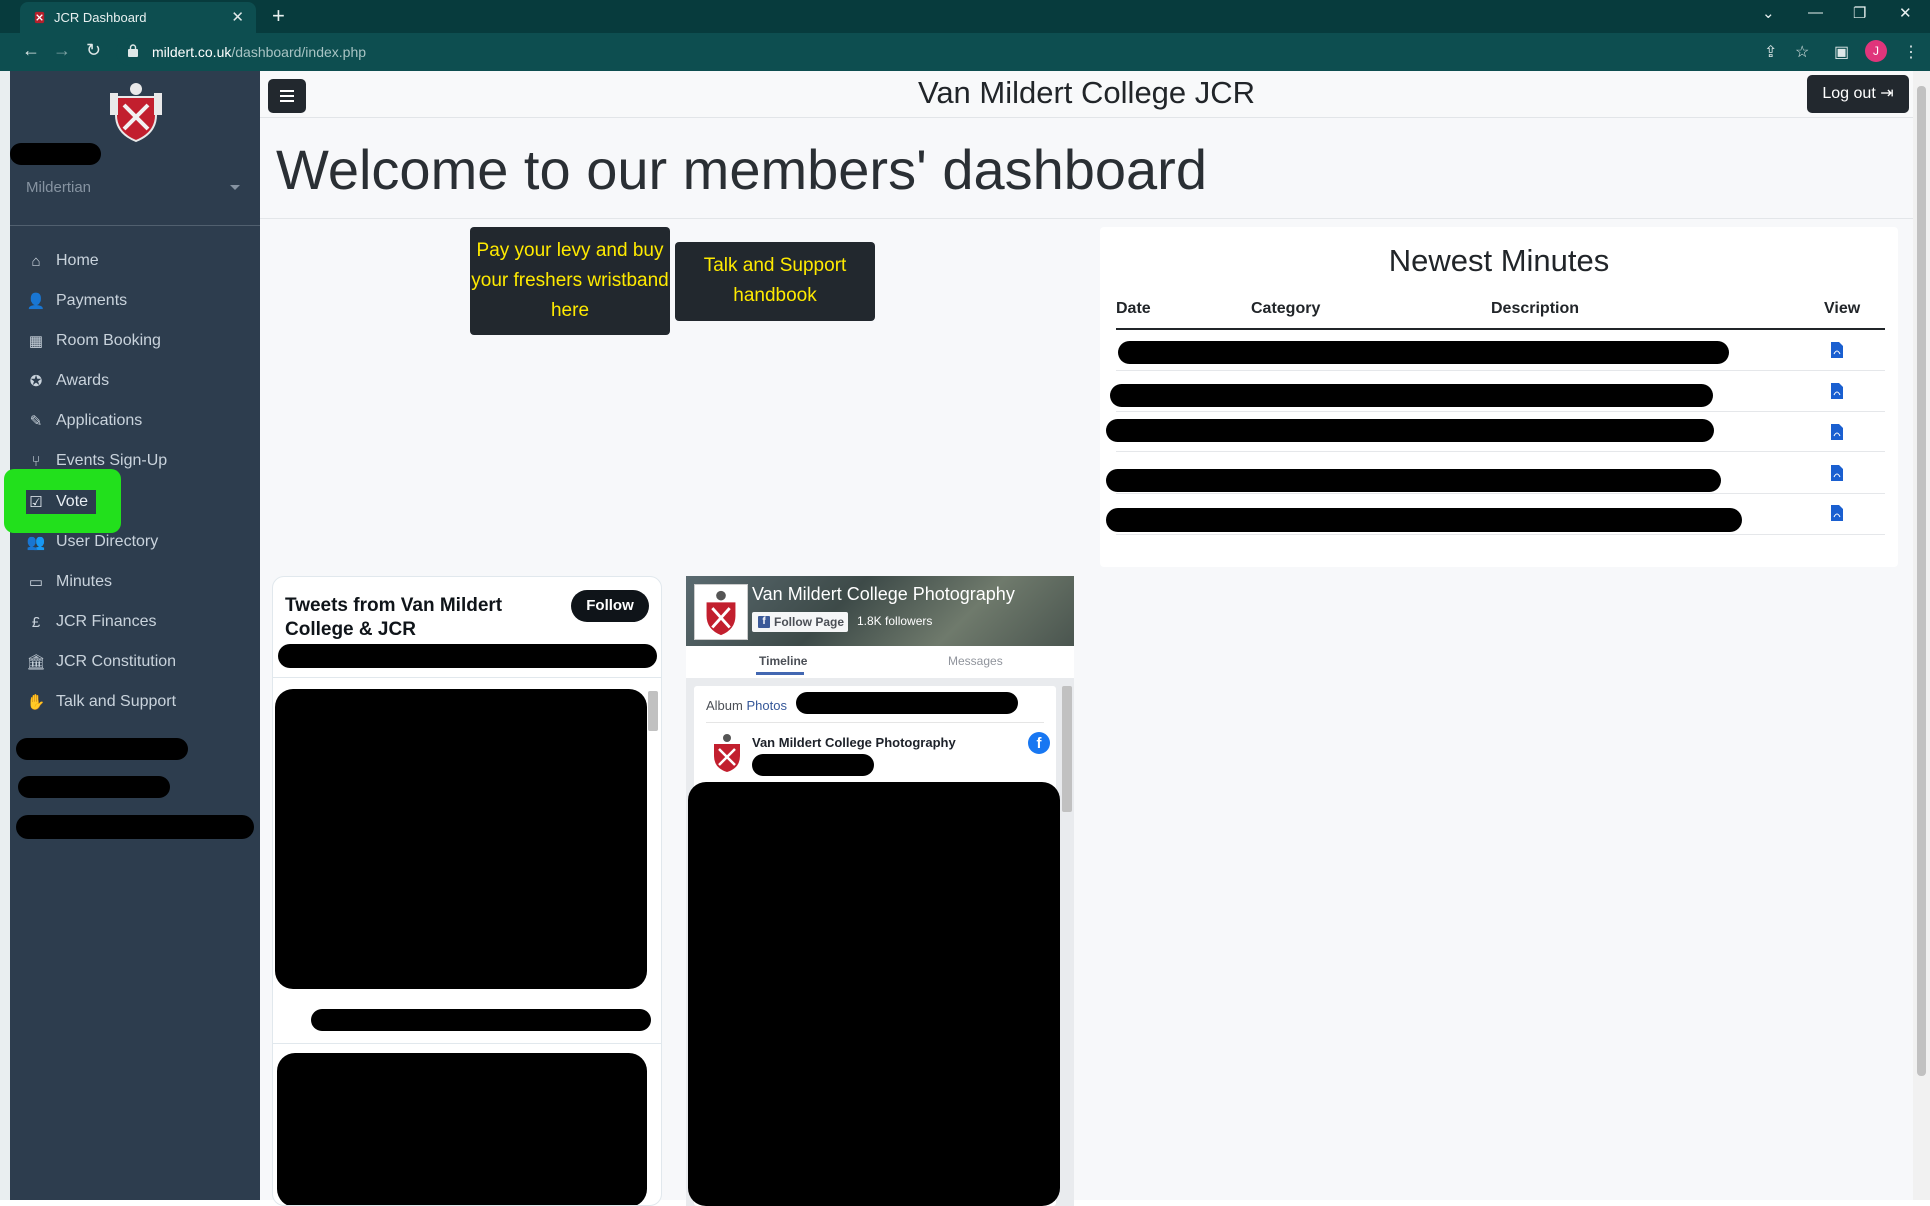 Image resolution: width=1930 pixels, height=1206 pixels. I want to click on url-path: /dashboard/index.php, so click(299, 52).